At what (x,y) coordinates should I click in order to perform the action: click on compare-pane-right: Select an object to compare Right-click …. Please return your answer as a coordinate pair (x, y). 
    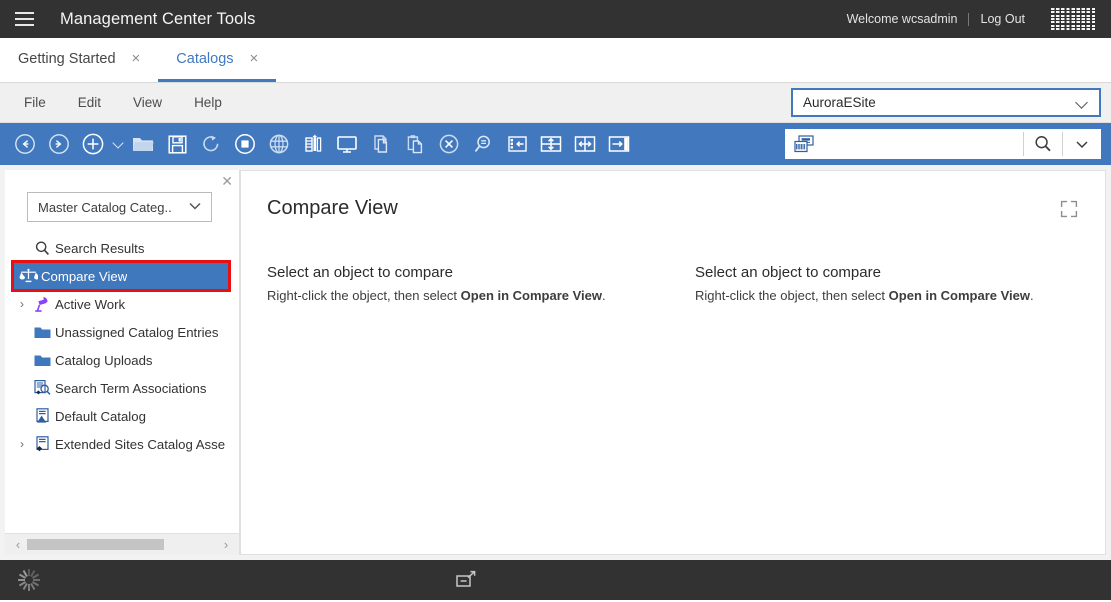
    Looking at the image, I should click on (889, 283).